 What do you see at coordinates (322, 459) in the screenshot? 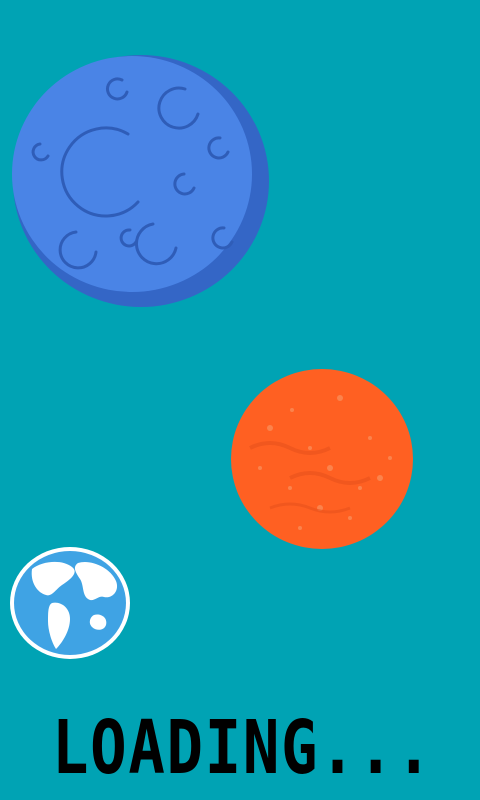
I see `mars-planet-icon` at bounding box center [322, 459].